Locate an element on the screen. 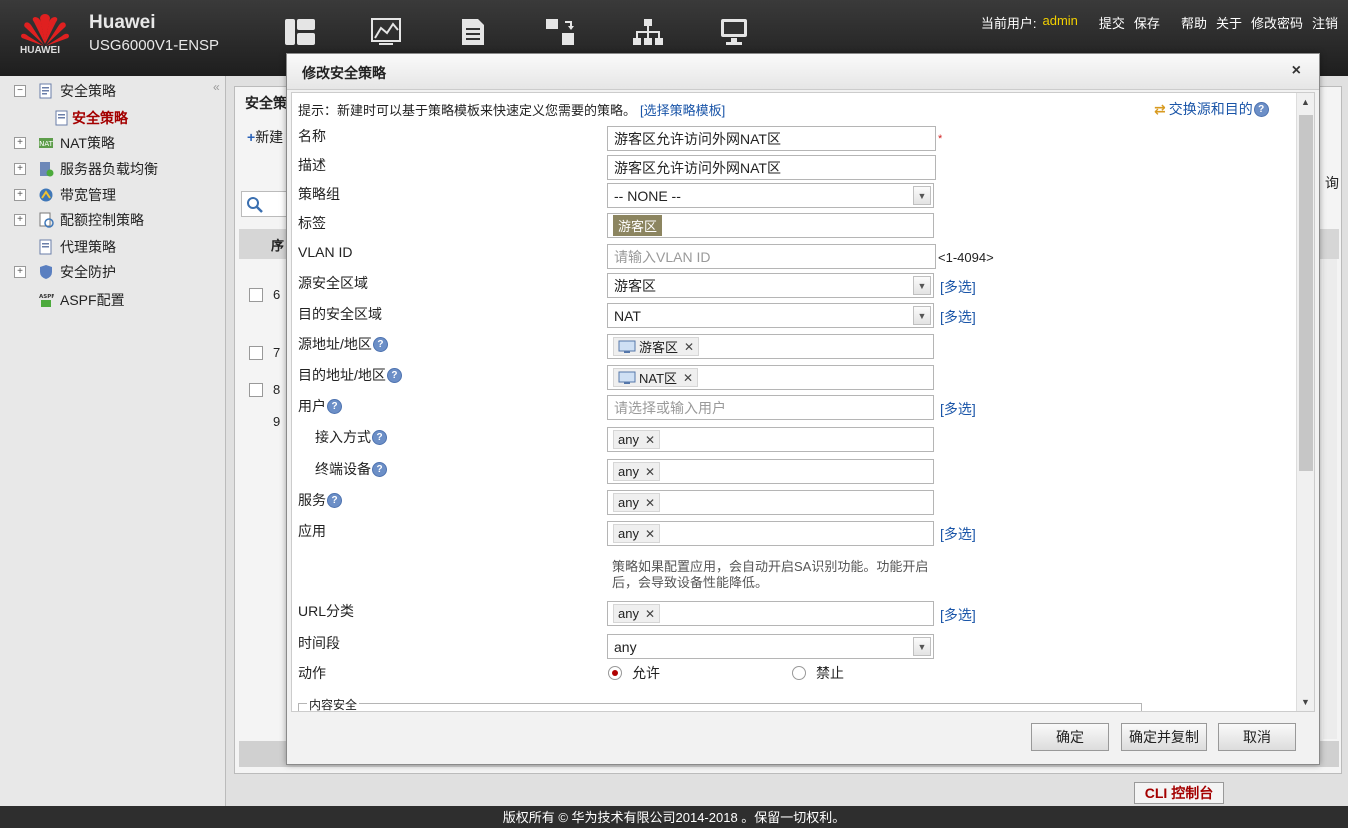 This screenshot has height=828, width=1348. radio-unselected is located at coordinates (799, 673).